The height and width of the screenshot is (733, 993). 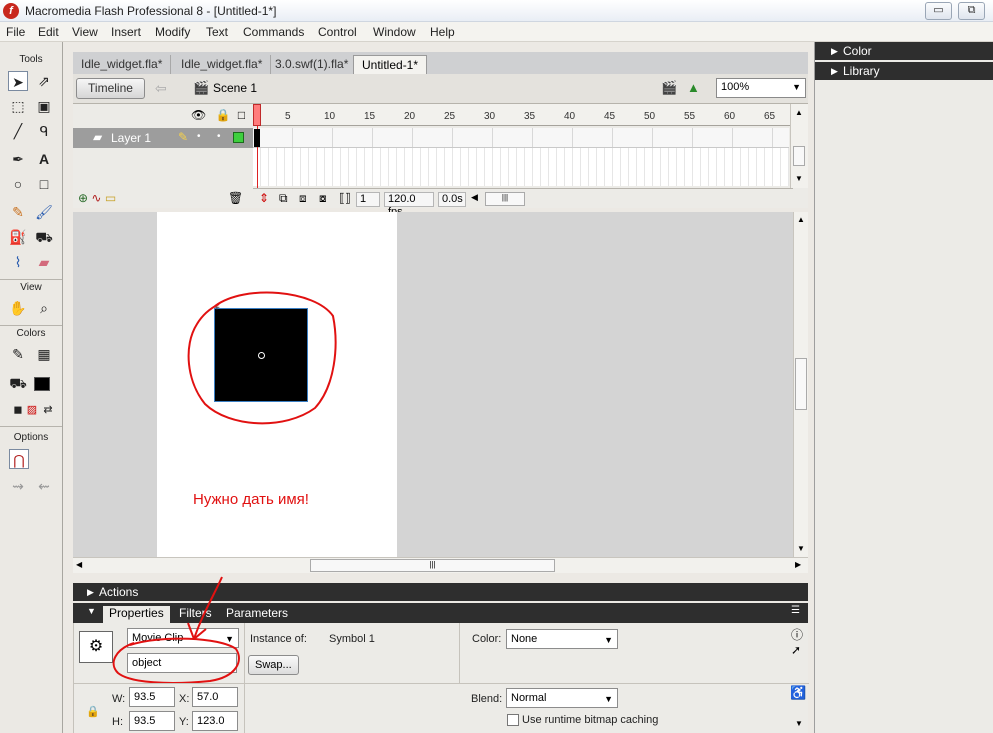 I want to click on modify-onion-markers-icon: ⟦⟧, so click(x=345, y=198).